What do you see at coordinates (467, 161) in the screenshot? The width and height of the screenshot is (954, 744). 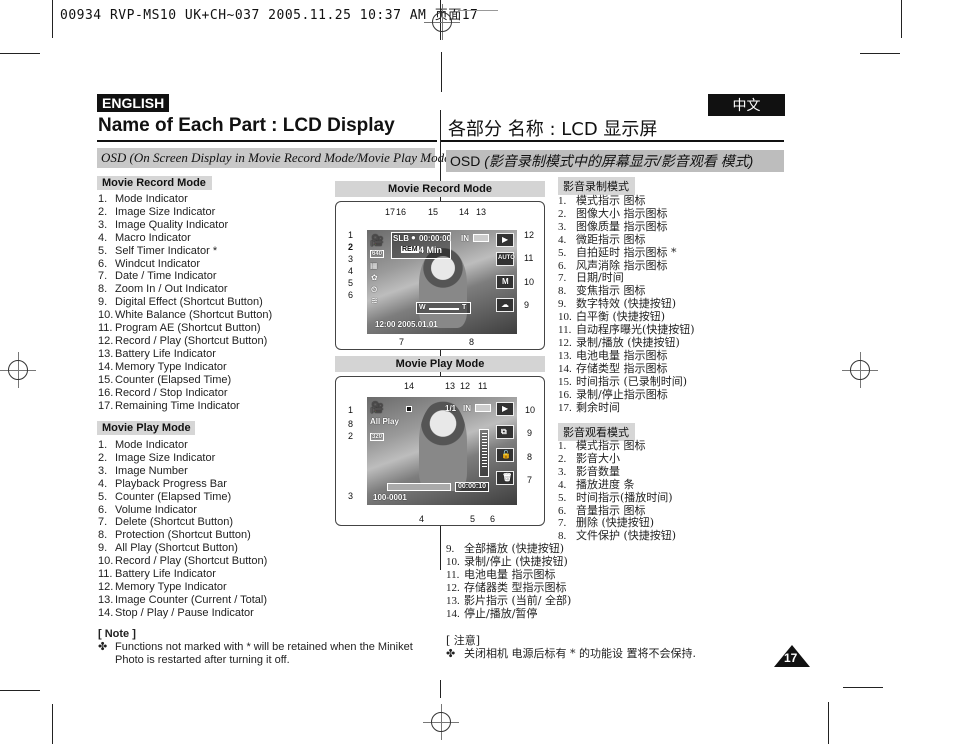 I see `osd-label: OSD` at bounding box center [467, 161].